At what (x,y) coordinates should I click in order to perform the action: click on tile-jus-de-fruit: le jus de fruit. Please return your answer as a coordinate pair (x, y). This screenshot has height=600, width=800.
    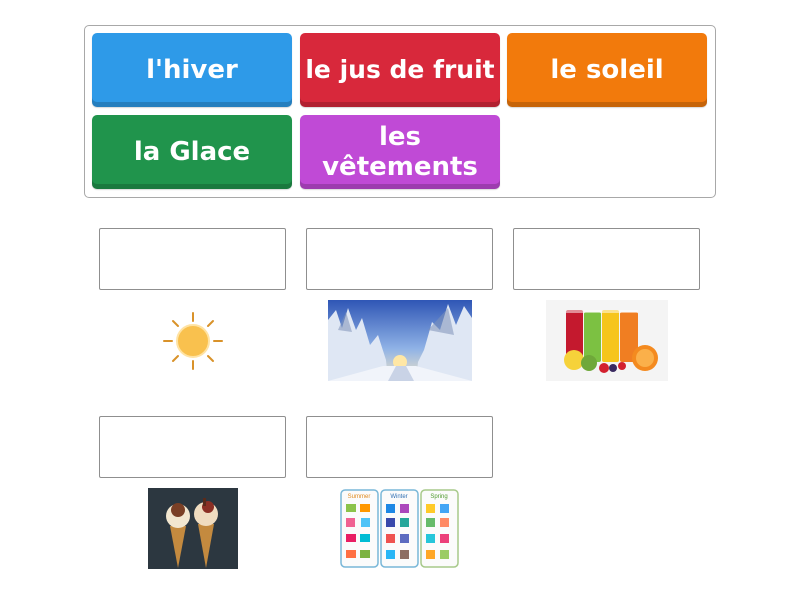
    Looking at the image, I should click on (400, 70).